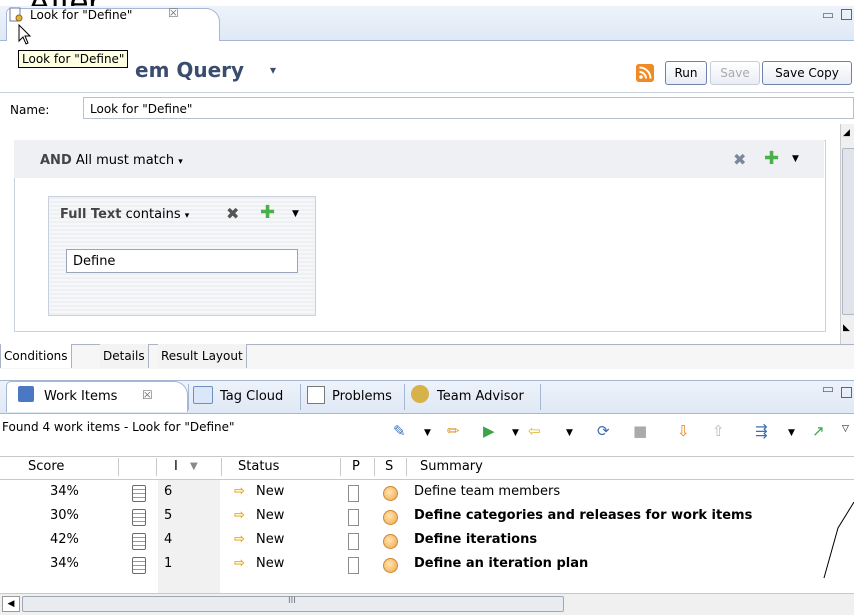  Describe the element at coordinates (362, 396) in the screenshot. I see `tab-problems: Problems` at that location.